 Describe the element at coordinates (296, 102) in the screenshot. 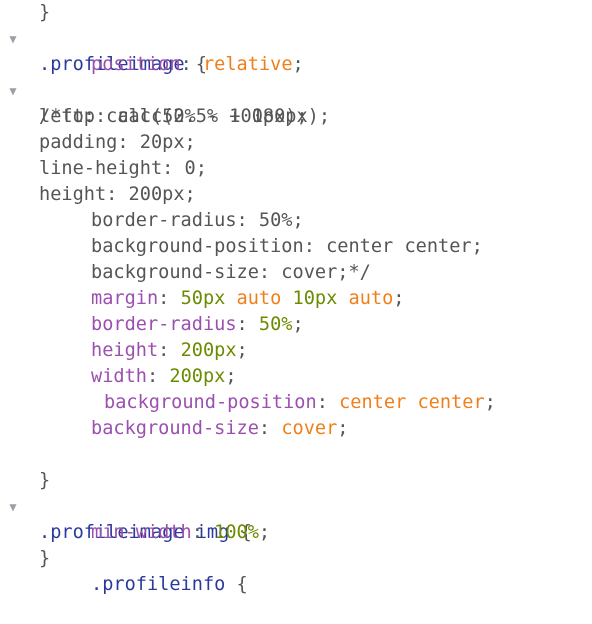

I see `code-line: left: calc(50% - 100px);` at that location.